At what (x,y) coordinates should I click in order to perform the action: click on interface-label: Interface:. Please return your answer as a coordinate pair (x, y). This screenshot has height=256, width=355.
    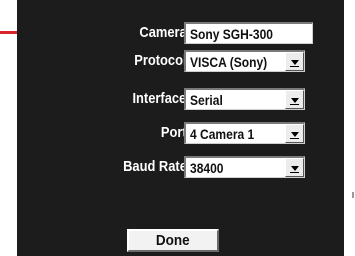
    Looking at the image, I should click on (161, 98).